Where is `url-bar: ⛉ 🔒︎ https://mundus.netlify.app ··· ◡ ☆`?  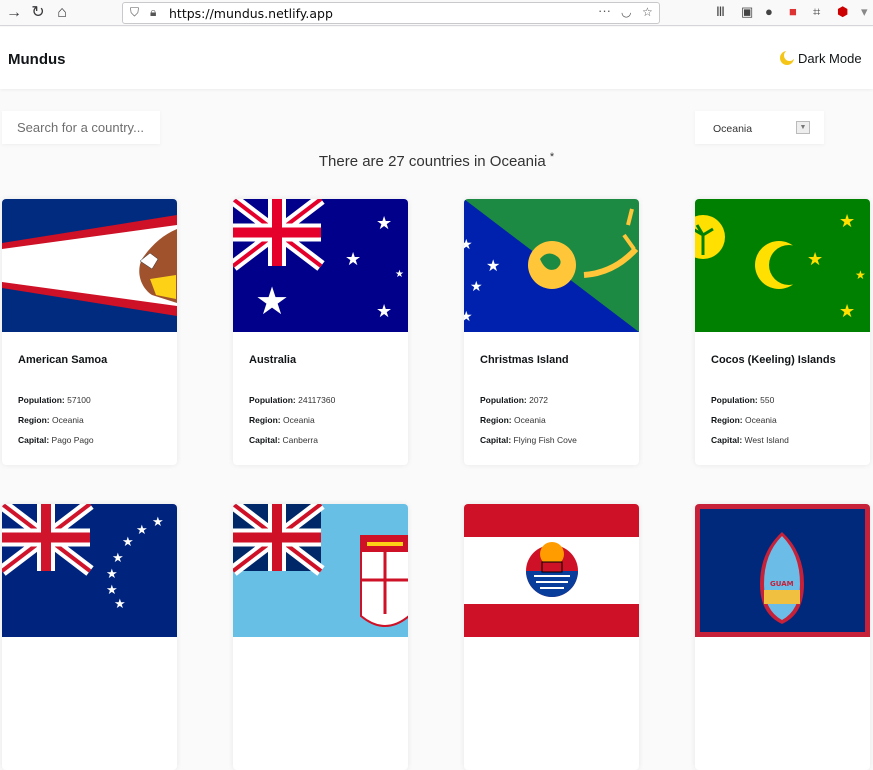 url-bar: ⛉ 🔒︎ https://mundus.netlify.app ··· ◡ ☆ is located at coordinates (391, 13).